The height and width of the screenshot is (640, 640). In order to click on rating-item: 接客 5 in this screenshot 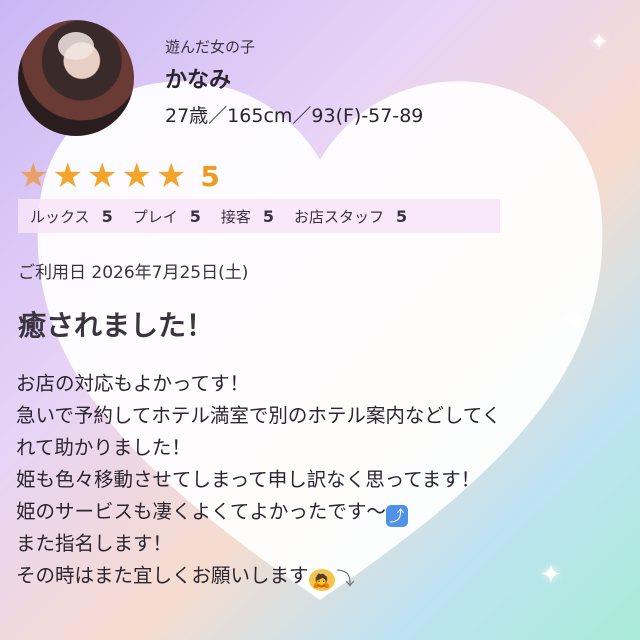, I will do `click(247, 216)`.